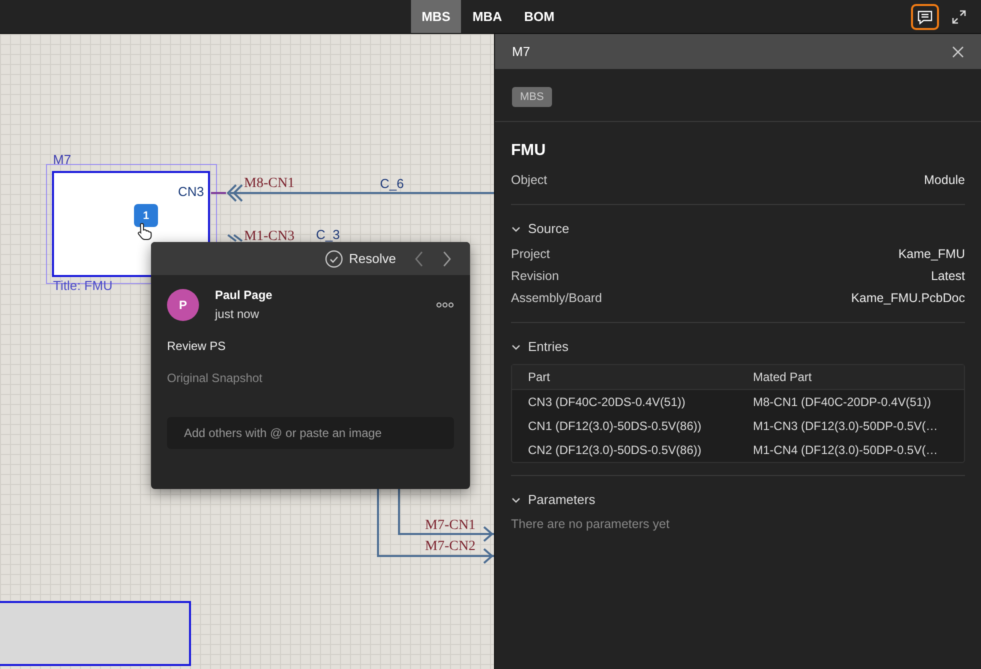 The height and width of the screenshot is (669, 981). Describe the element at coordinates (197, 346) in the screenshot. I see `comment-text: Review PS` at that location.